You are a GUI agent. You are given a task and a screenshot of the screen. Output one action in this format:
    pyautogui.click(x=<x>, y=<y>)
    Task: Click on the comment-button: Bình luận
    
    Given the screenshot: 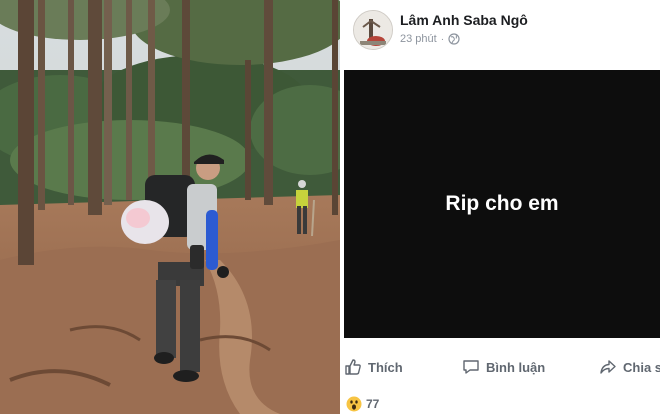 What is the action you would take?
    pyautogui.click(x=503, y=367)
    